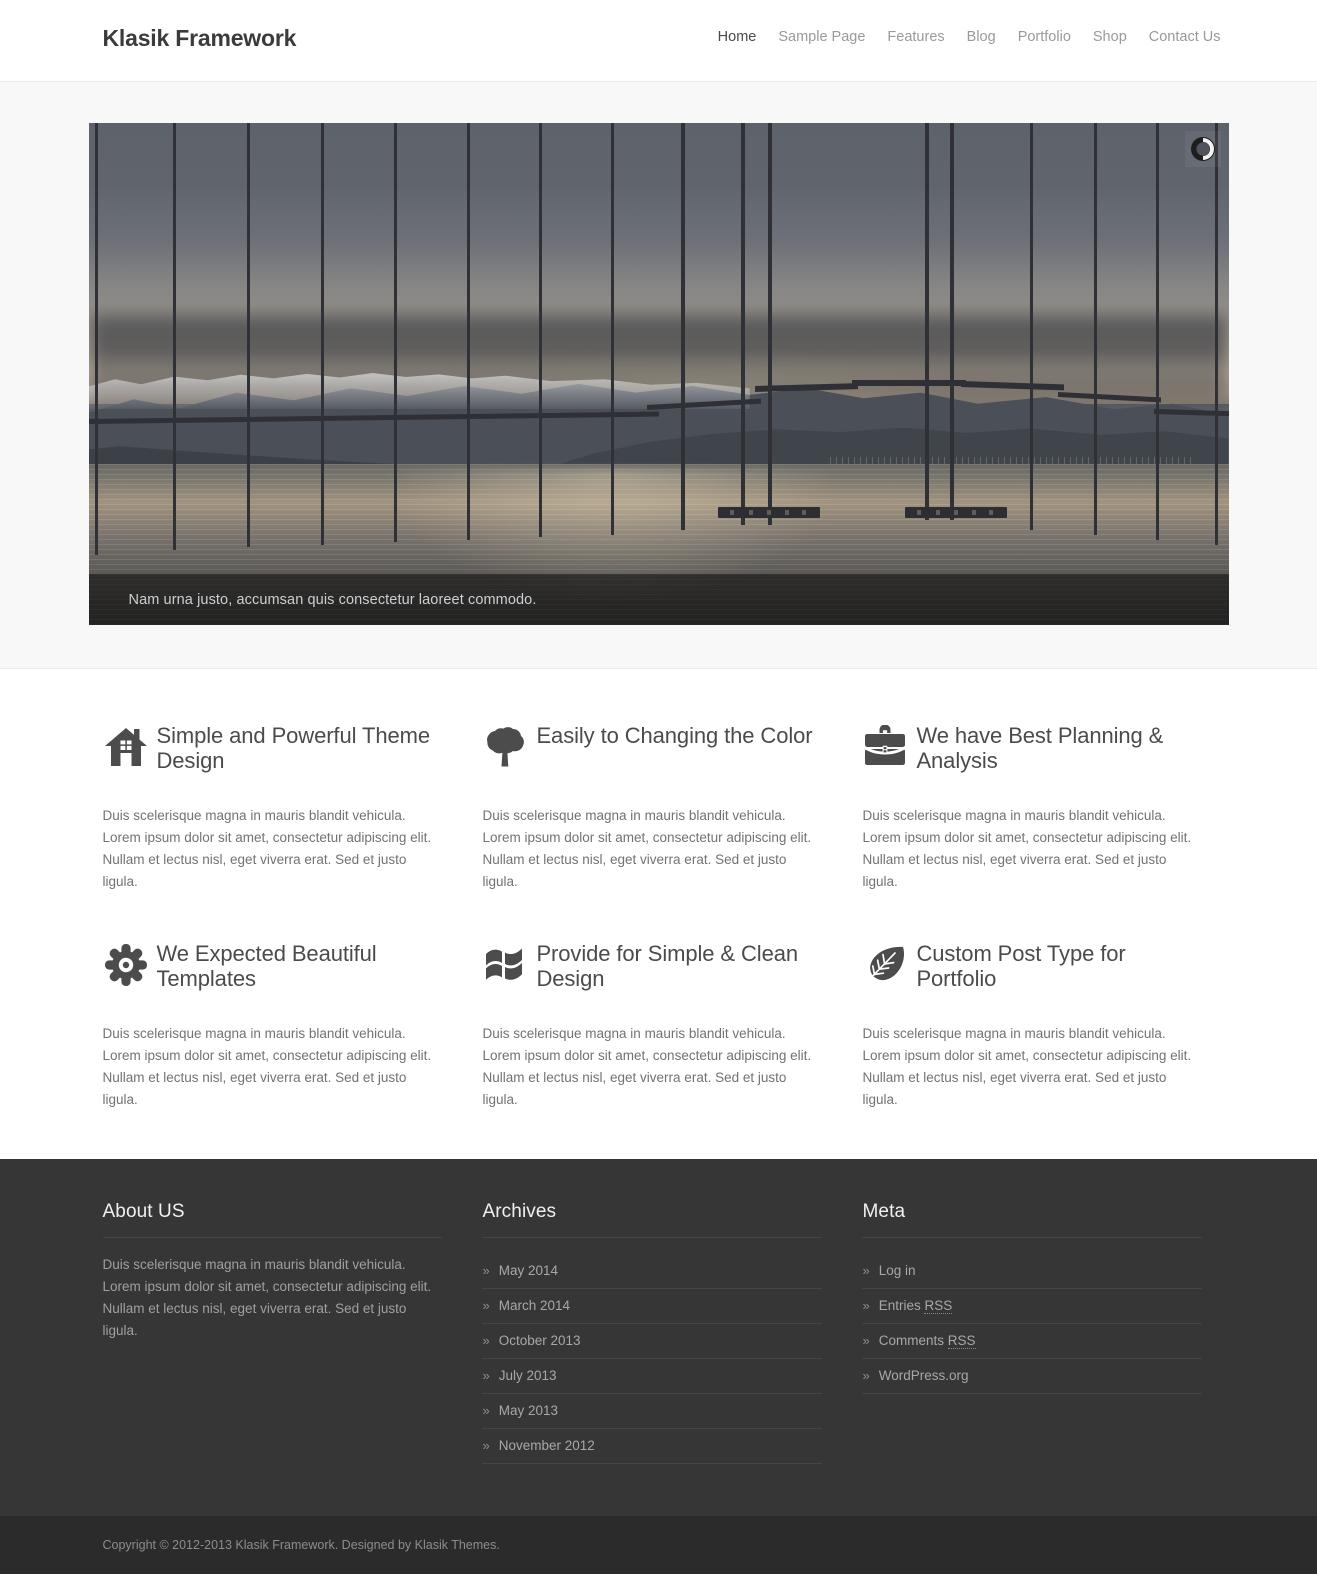 The image size is (1317, 1574). What do you see at coordinates (1021, 966) in the screenshot?
I see `feature-title: Custom Post Type for Portfolio` at bounding box center [1021, 966].